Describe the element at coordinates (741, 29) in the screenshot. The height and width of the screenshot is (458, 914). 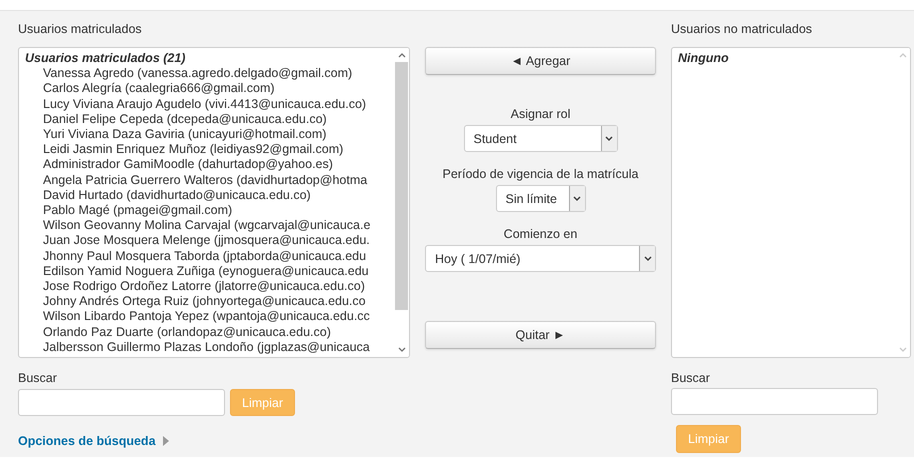
I see `list-label: Usuarios no matriculados` at that location.